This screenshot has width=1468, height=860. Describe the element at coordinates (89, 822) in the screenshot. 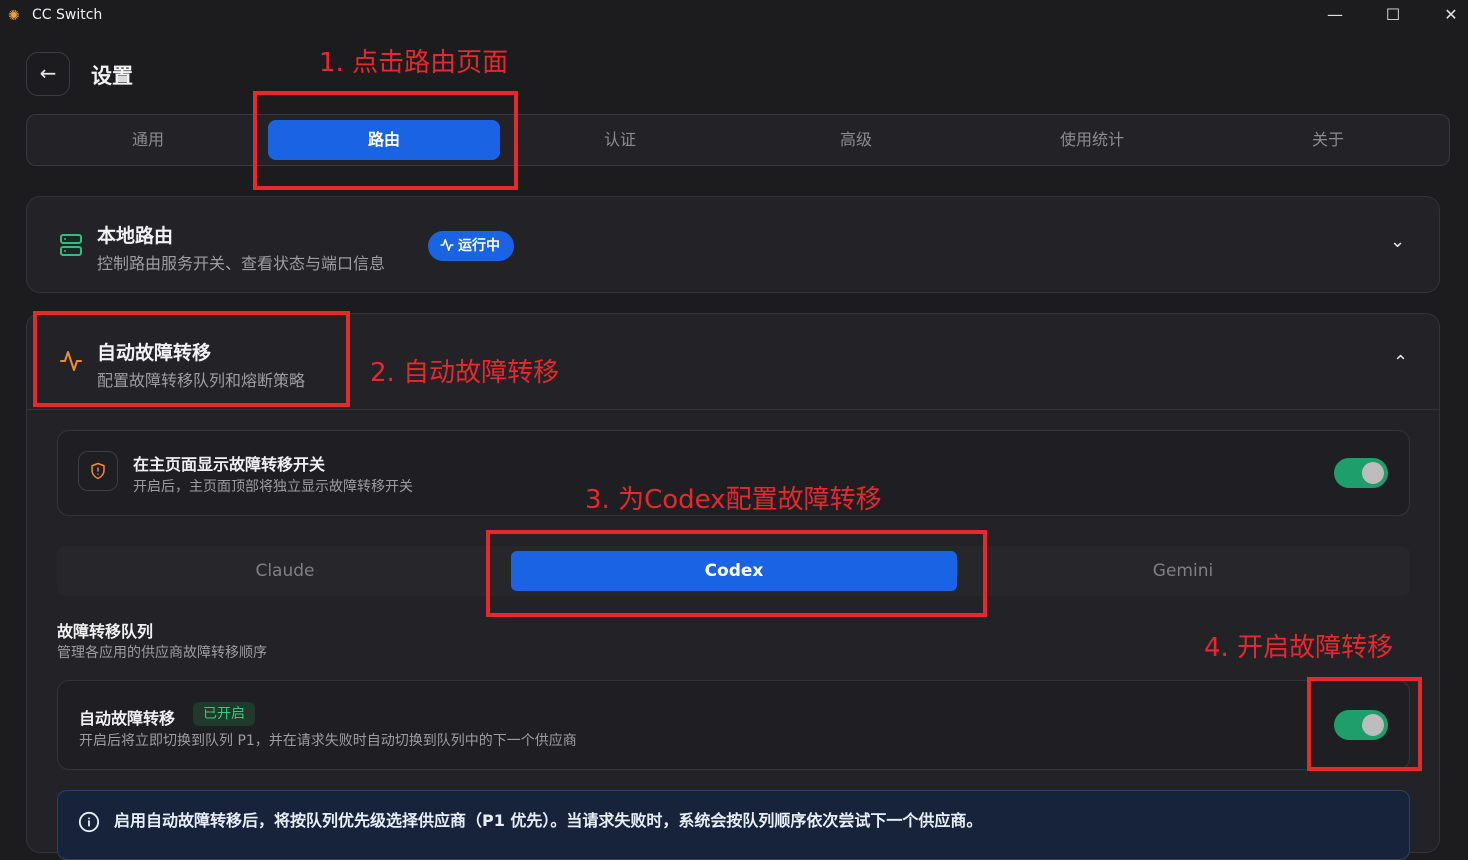

I see `info-icon` at that location.